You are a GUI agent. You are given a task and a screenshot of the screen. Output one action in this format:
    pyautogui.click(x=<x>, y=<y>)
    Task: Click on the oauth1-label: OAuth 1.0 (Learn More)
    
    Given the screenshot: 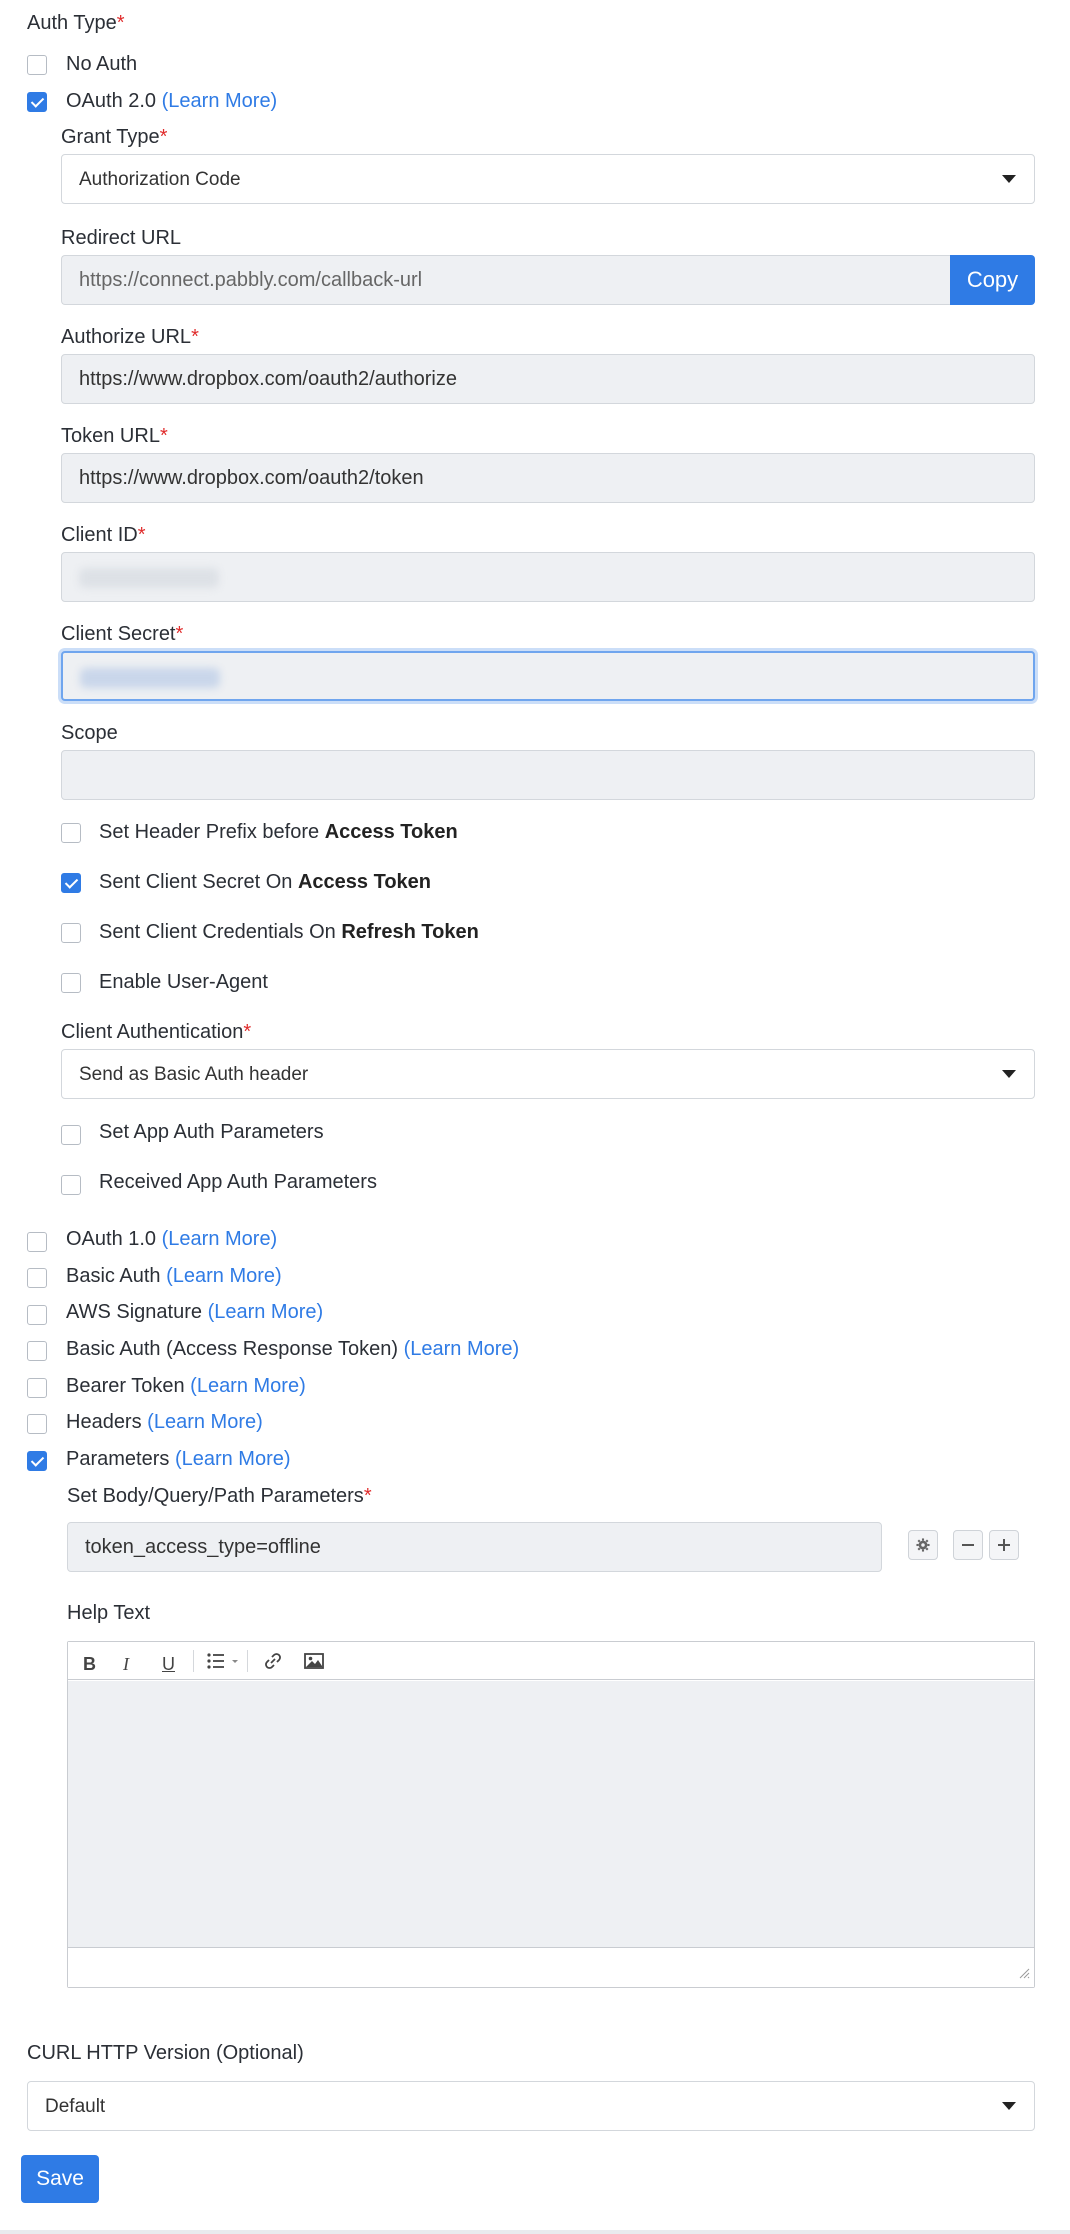 What is the action you would take?
    pyautogui.click(x=172, y=1239)
    